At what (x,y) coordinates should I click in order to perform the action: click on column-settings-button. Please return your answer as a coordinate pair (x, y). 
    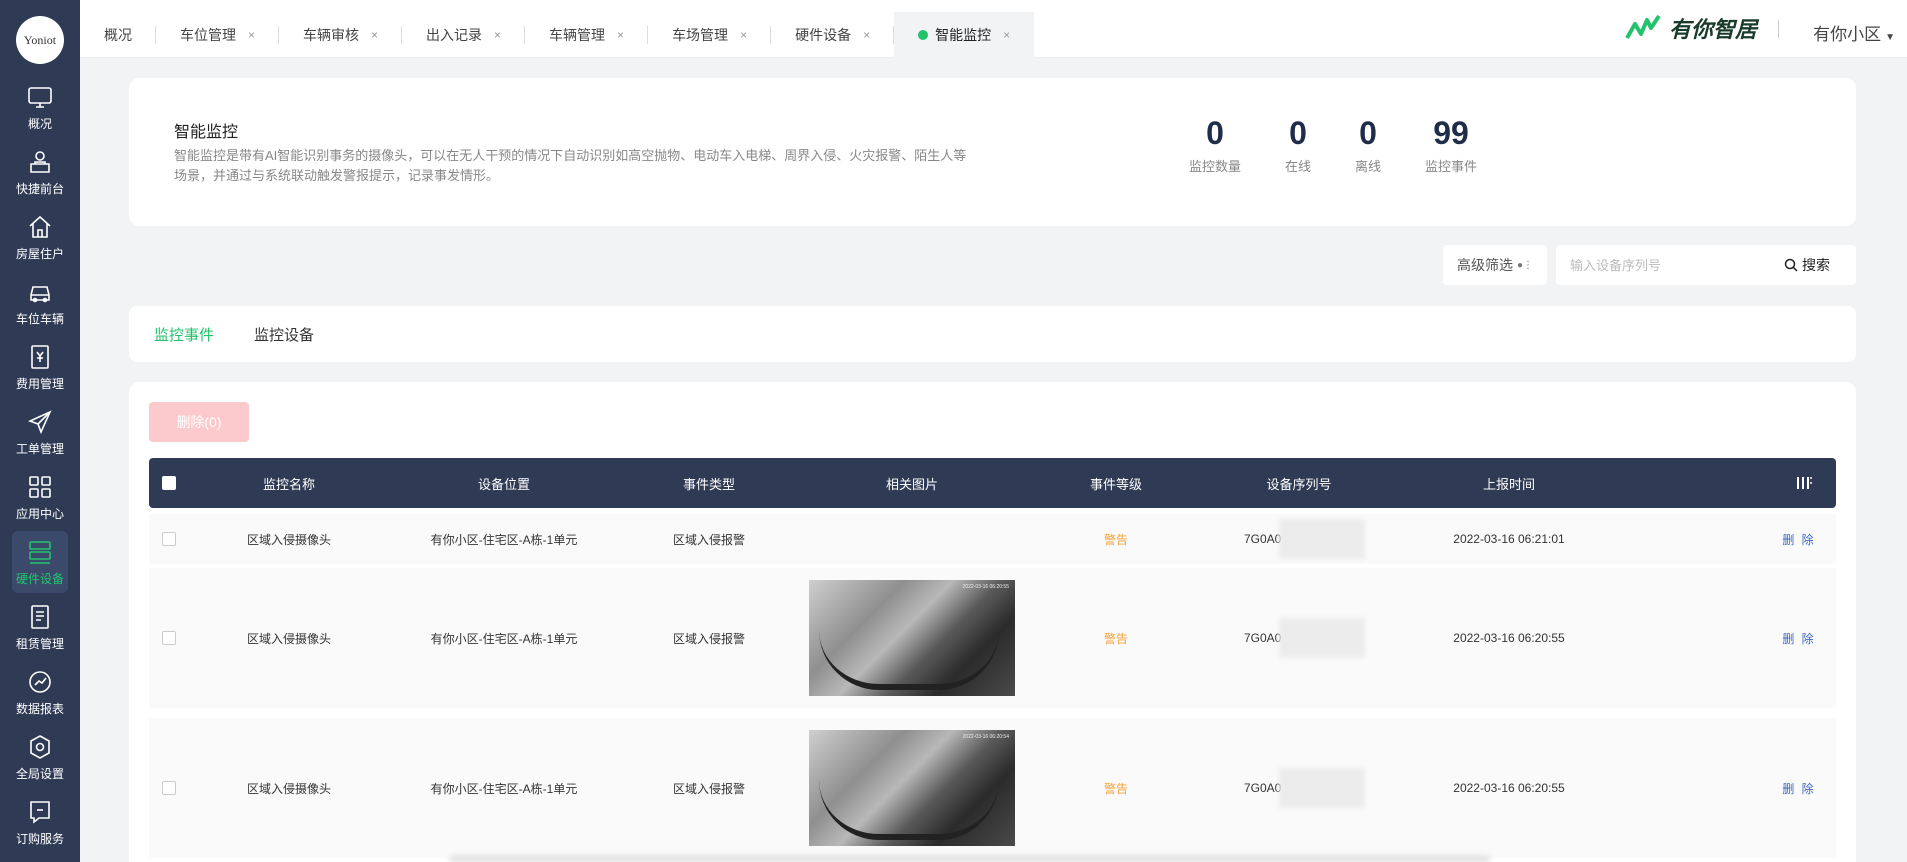
    Looking at the image, I should click on (1804, 483).